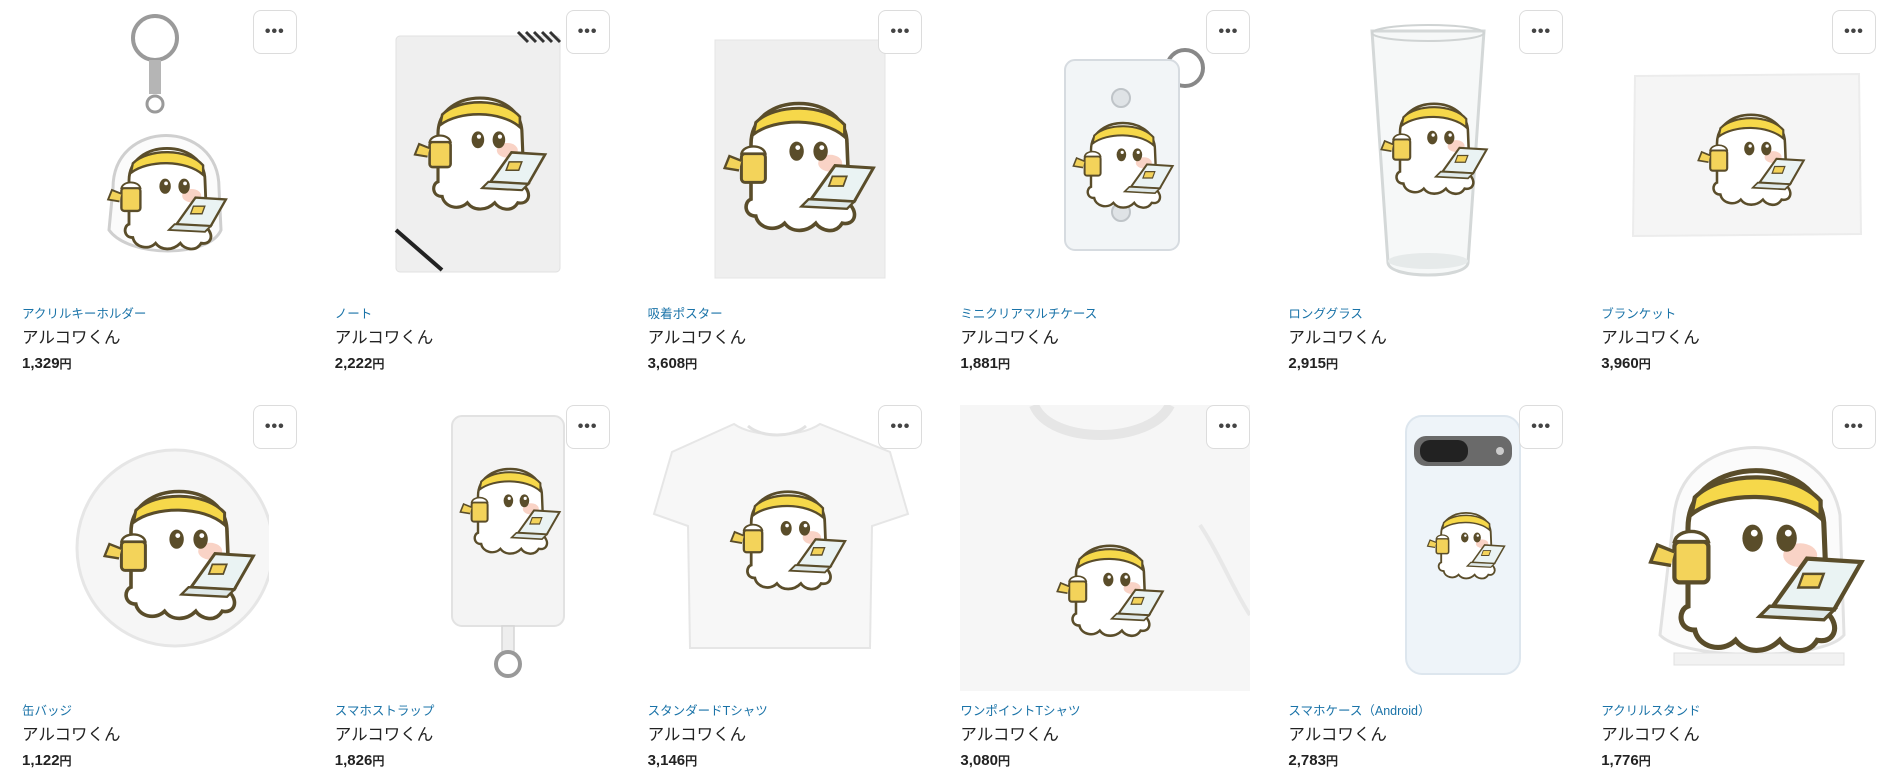 The width and height of the screenshot is (1892, 778). Describe the element at coordinates (782, 585) in the screenshot. I see `product-card: ••• スタンダードTシャツ アルコワくん 3,146円` at that location.